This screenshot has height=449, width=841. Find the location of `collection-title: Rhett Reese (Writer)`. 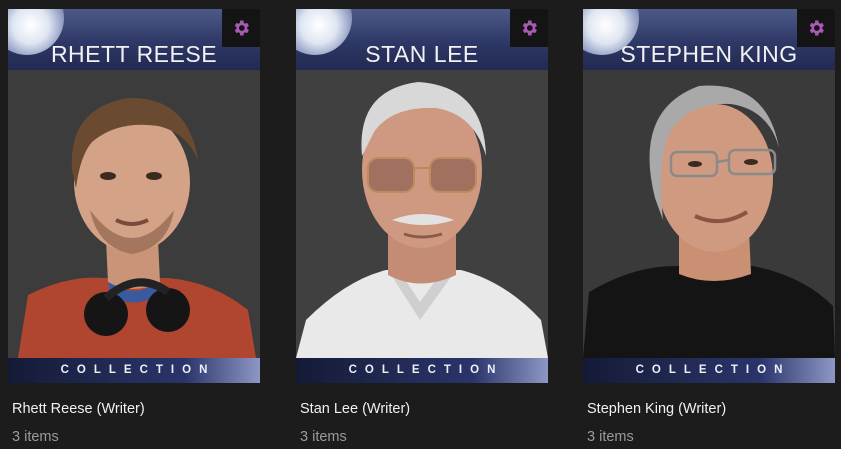

collection-title: Rhett Reese (Writer) is located at coordinates (134, 409).